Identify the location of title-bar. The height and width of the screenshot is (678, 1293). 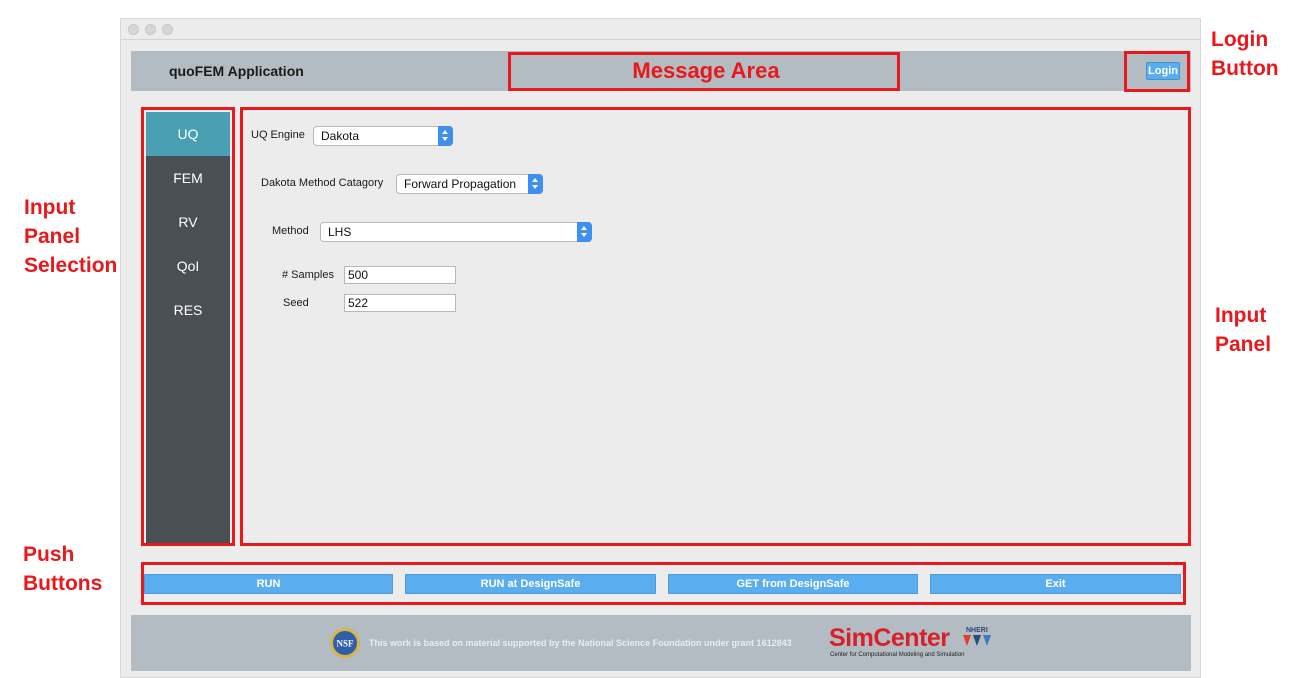
(660, 29).